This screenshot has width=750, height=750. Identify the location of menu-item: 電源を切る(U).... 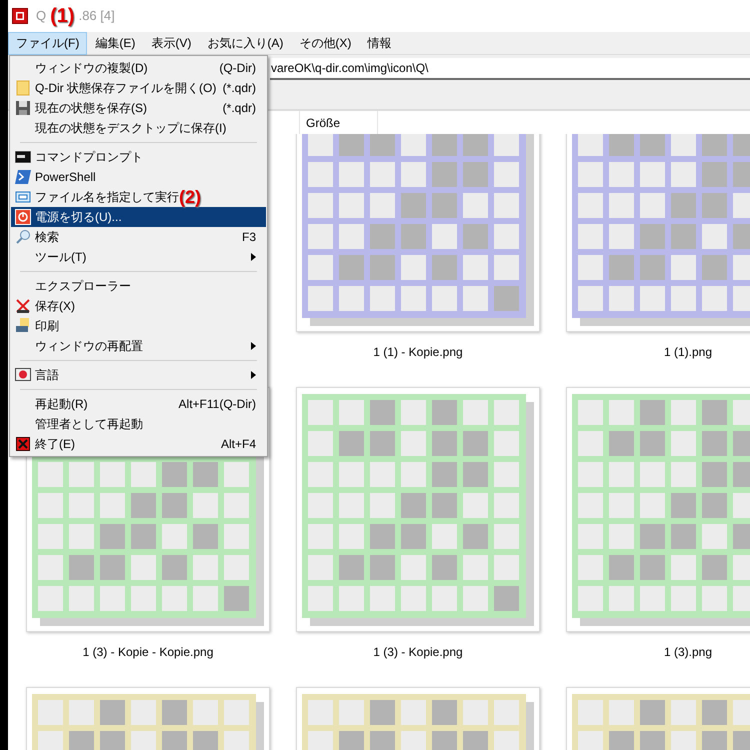
(138, 217).